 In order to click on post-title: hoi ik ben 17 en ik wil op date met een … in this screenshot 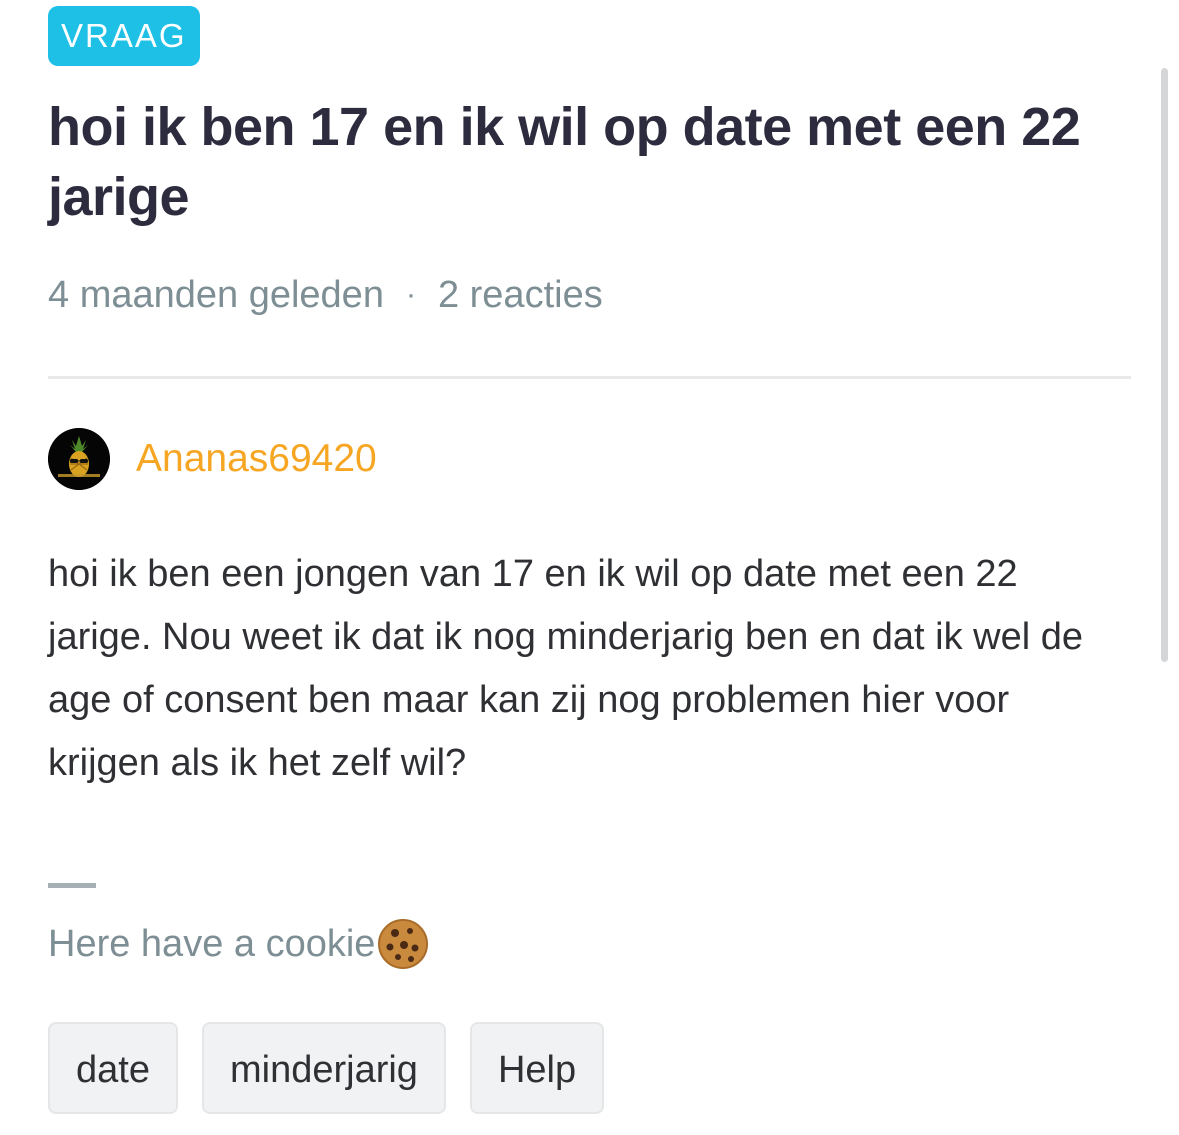, I will do `click(564, 162)`.